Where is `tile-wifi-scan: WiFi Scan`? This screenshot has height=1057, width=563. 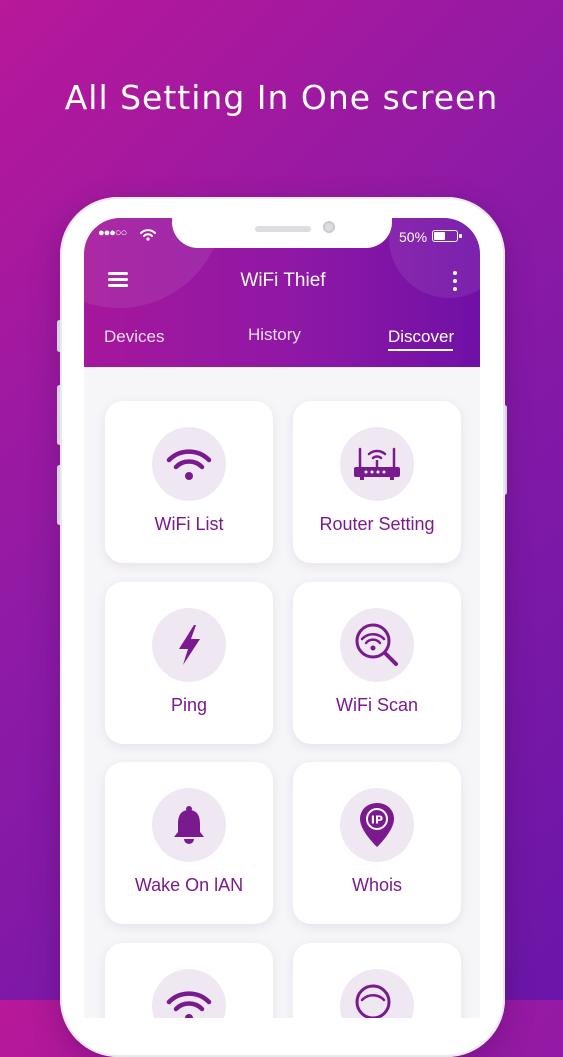 tile-wifi-scan: WiFi Scan is located at coordinates (377, 663).